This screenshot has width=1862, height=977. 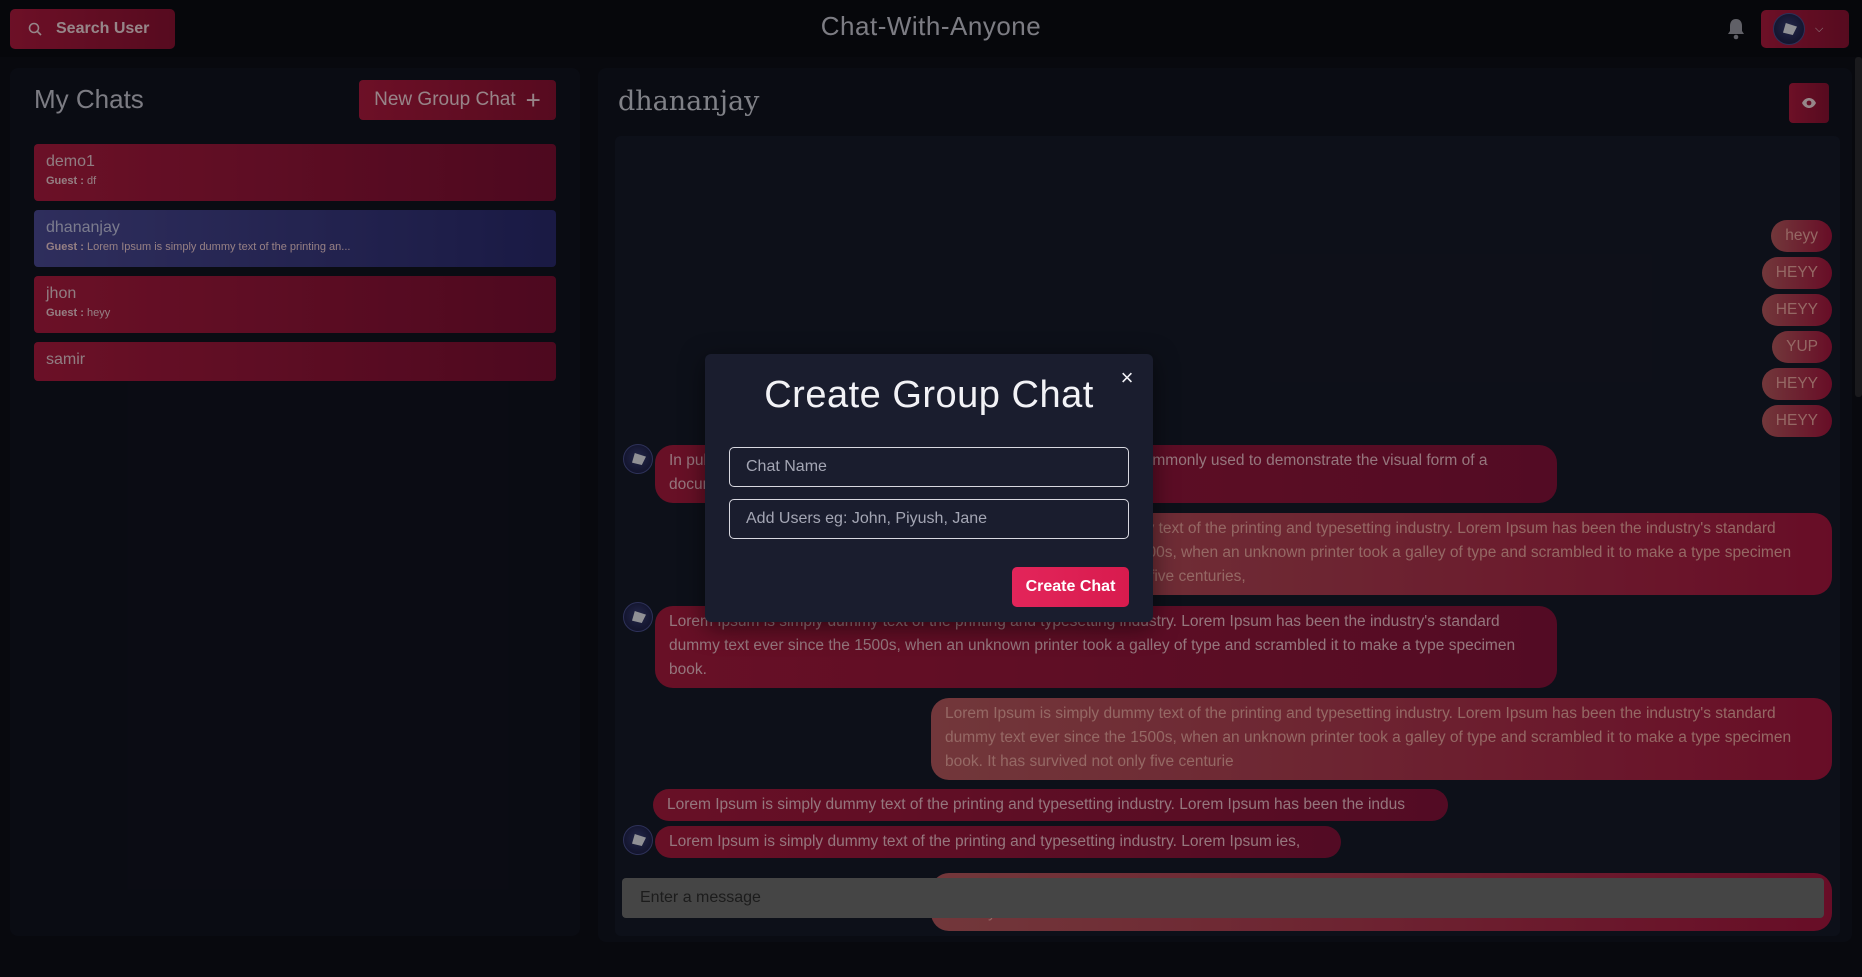 What do you see at coordinates (1127, 378) in the screenshot?
I see `close-icon: ×` at bounding box center [1127, 378].